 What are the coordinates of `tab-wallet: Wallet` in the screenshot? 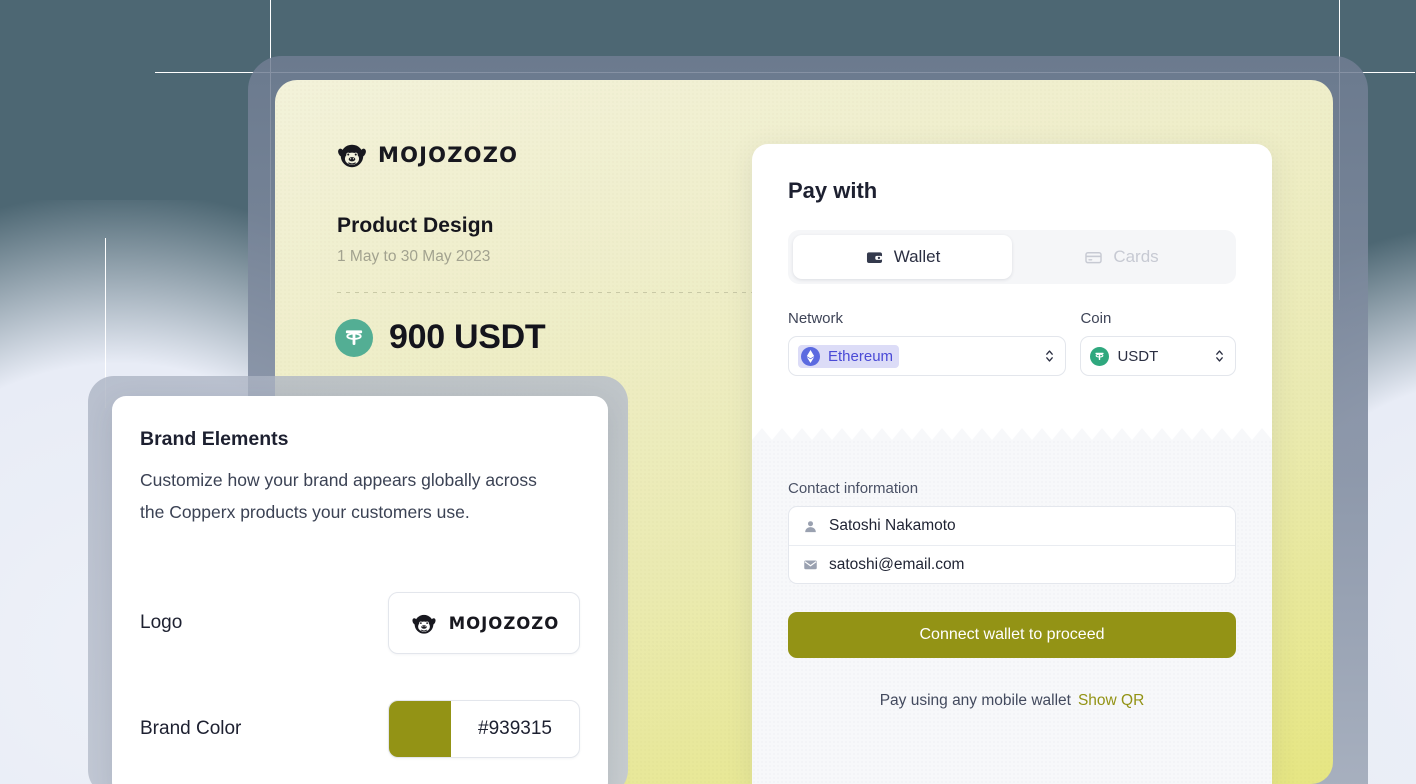 It's located at (902, 257).